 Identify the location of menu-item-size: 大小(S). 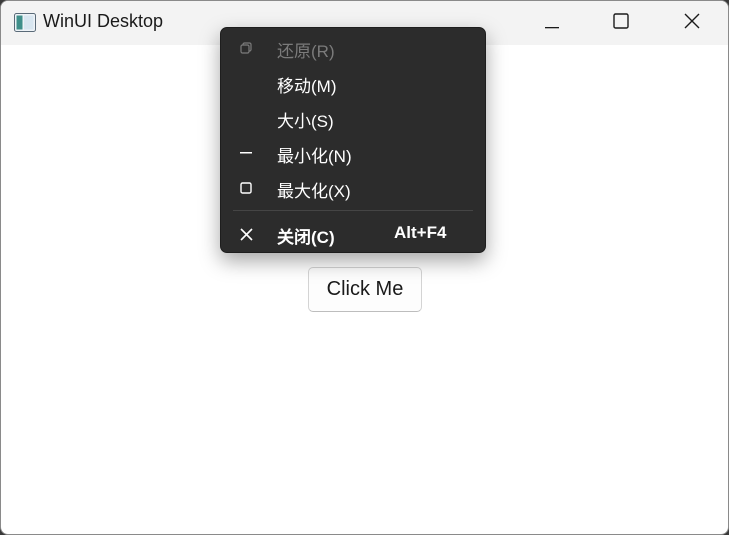
(353, 117).